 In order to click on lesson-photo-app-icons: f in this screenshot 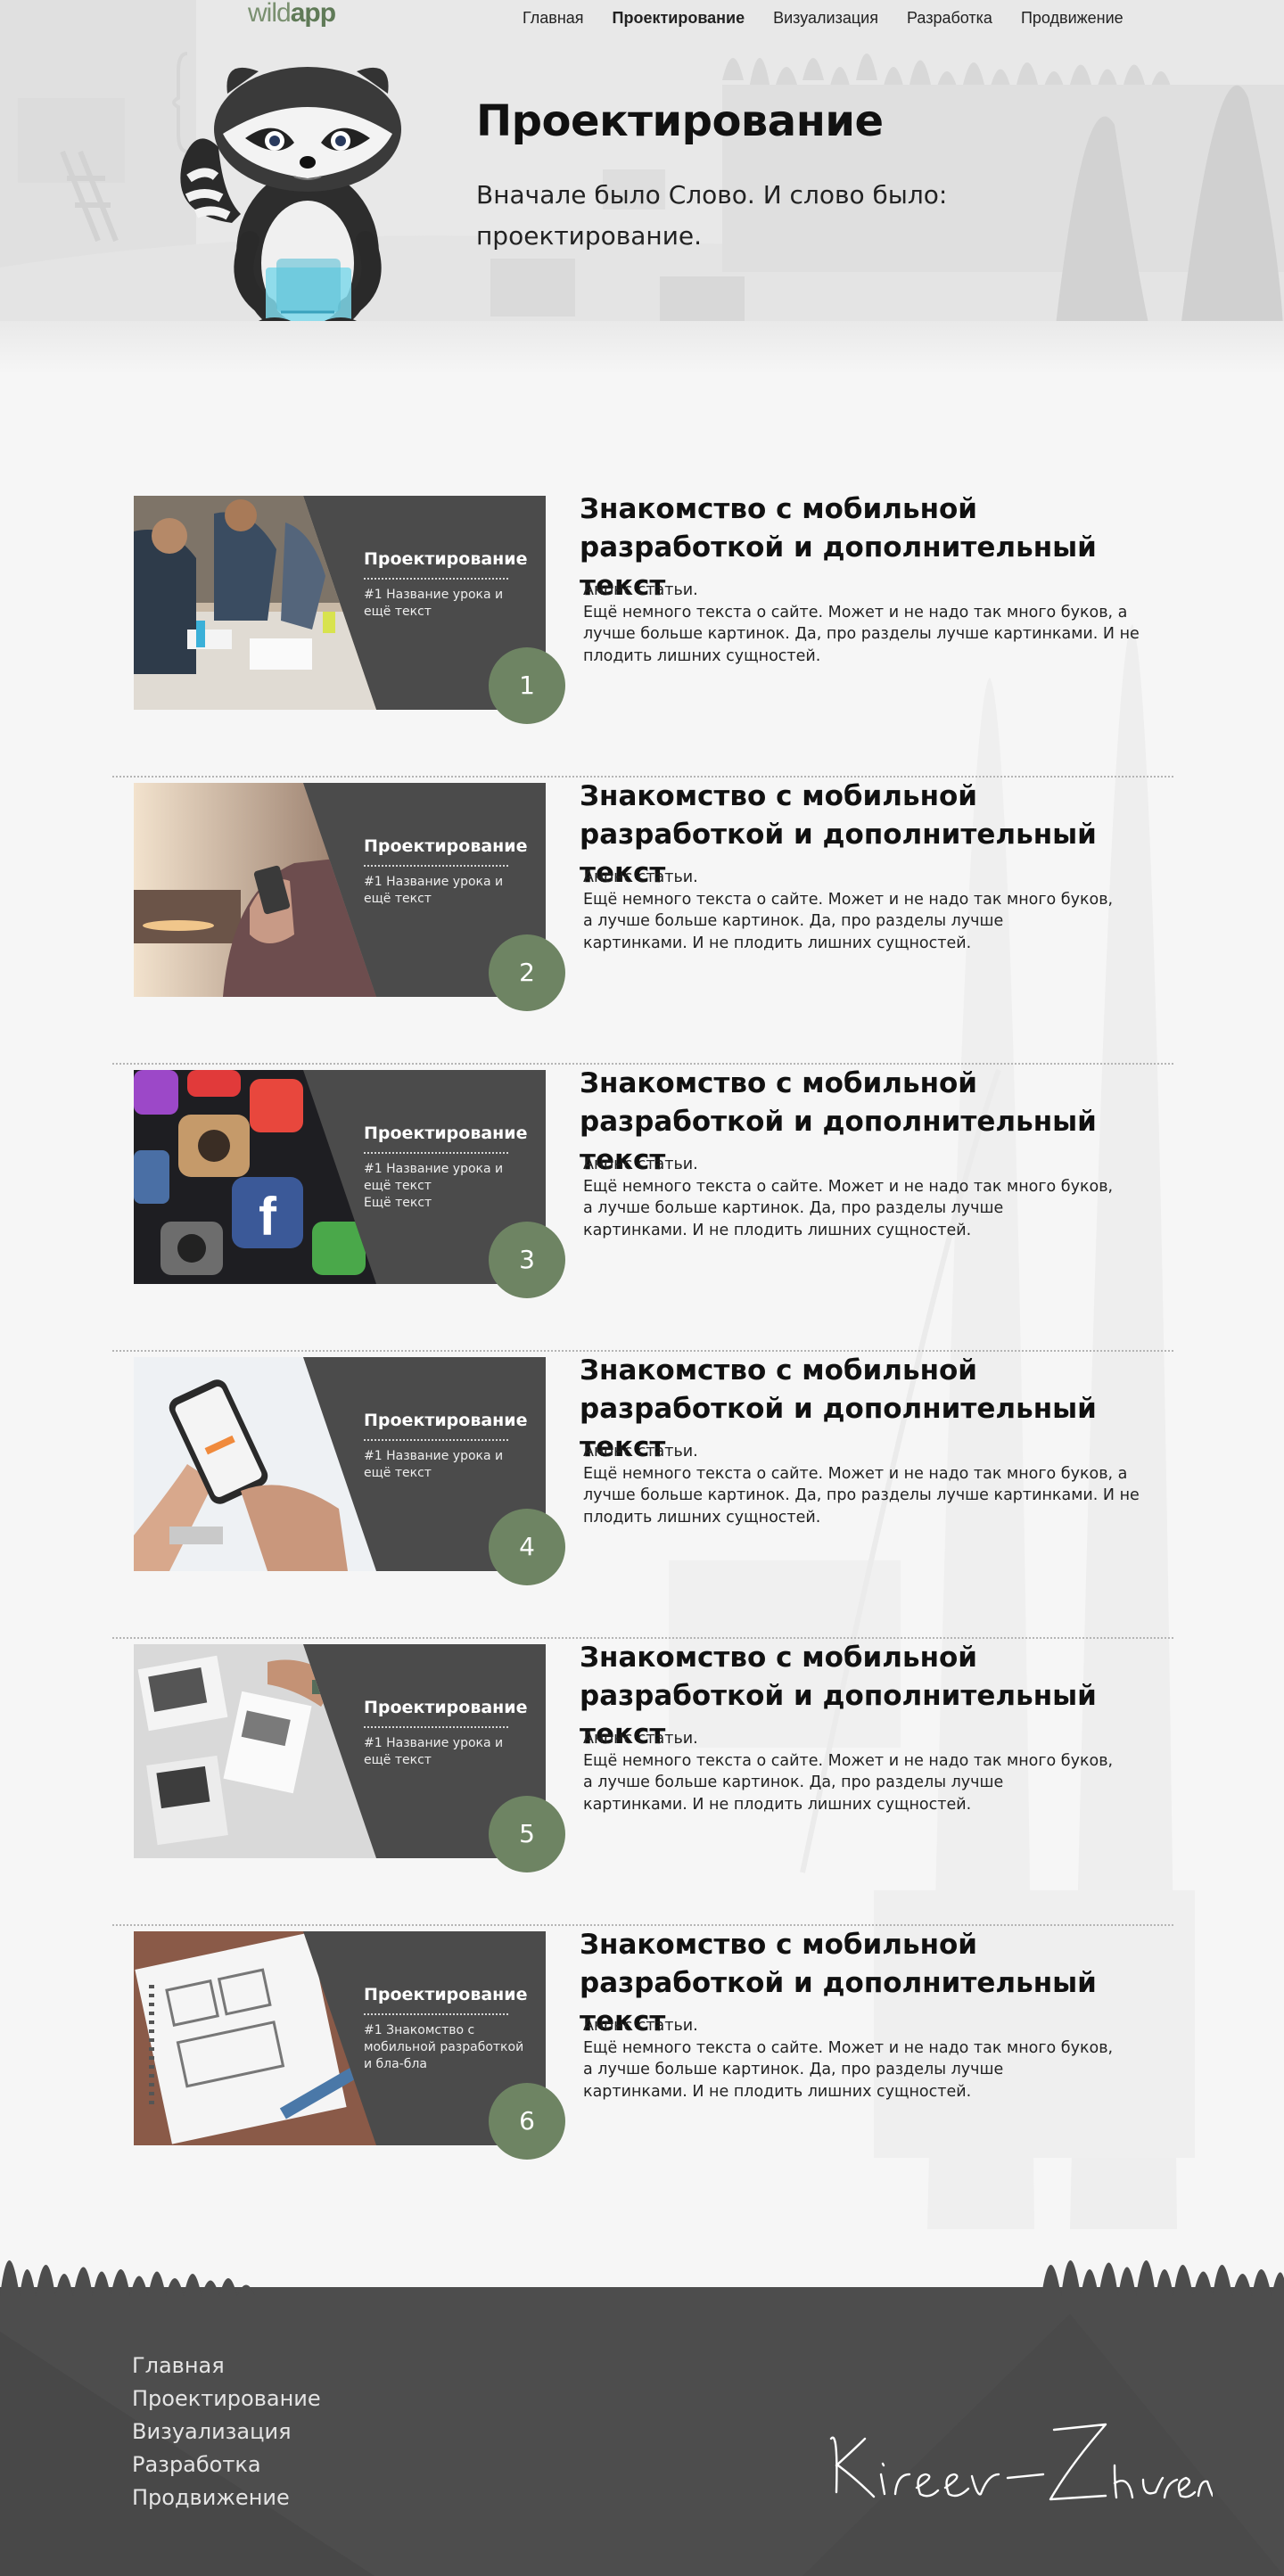, I will do `click(255, 1177)`.